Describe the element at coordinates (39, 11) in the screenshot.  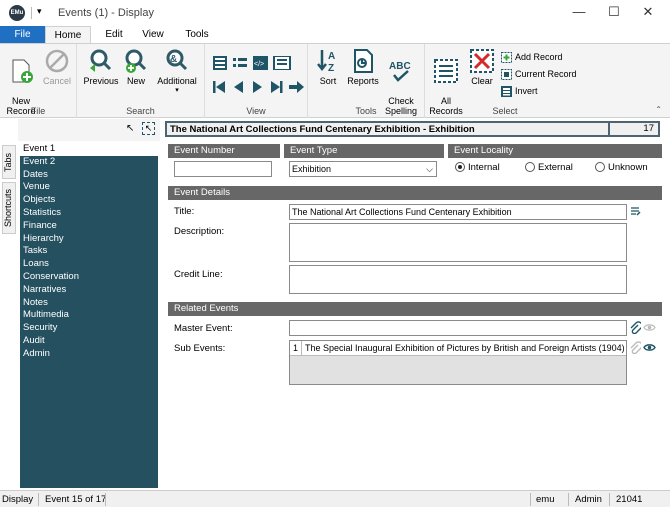
I see `quick-access-dropdown-icon: ▾` at that location.